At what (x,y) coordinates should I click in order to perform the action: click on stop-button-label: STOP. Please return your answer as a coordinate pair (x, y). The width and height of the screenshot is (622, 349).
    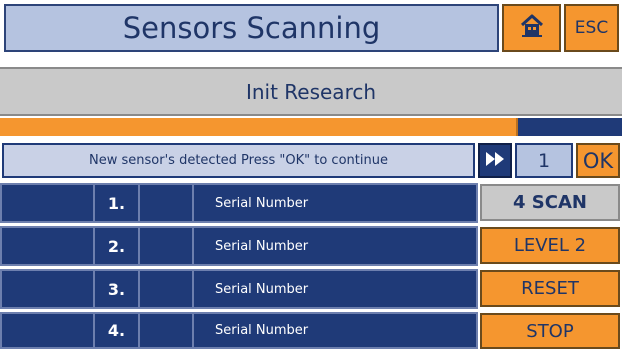
    Looking at the image, I should click on (550, 331).